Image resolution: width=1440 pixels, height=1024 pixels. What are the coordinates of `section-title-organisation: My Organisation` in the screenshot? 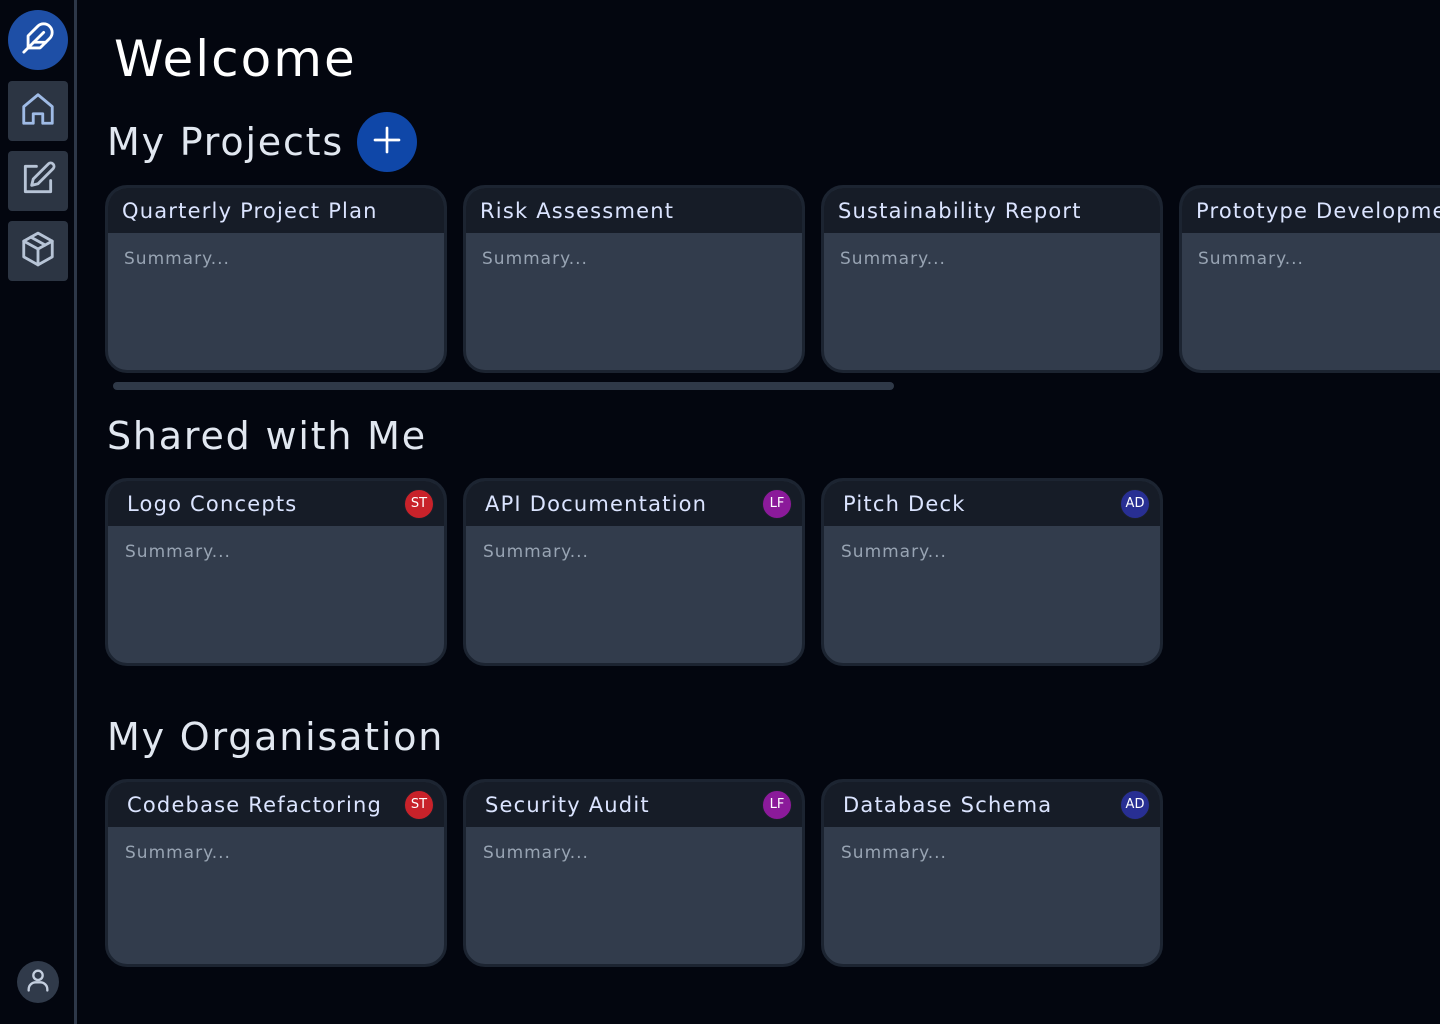 It's located at (276, 737).